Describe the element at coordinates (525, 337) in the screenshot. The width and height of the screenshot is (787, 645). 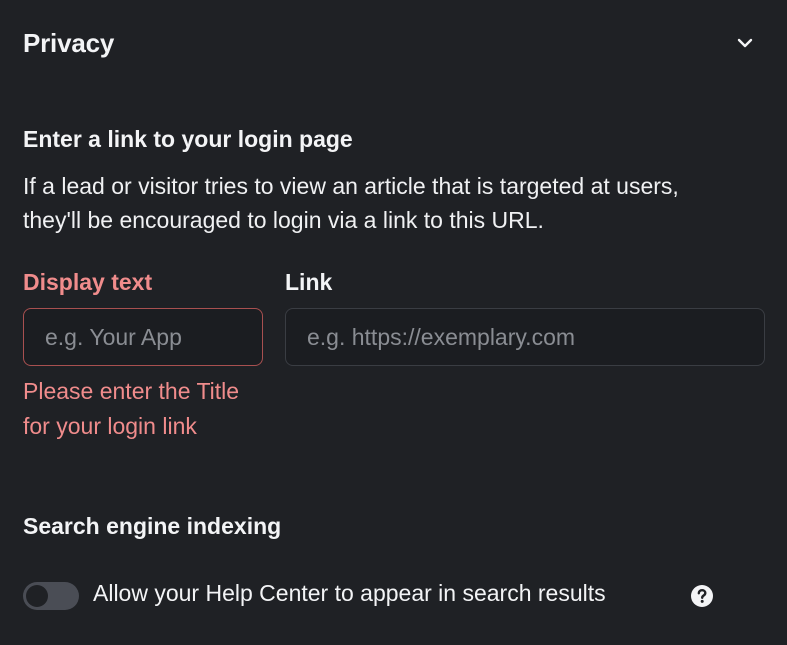
I see `link-input` at that location.